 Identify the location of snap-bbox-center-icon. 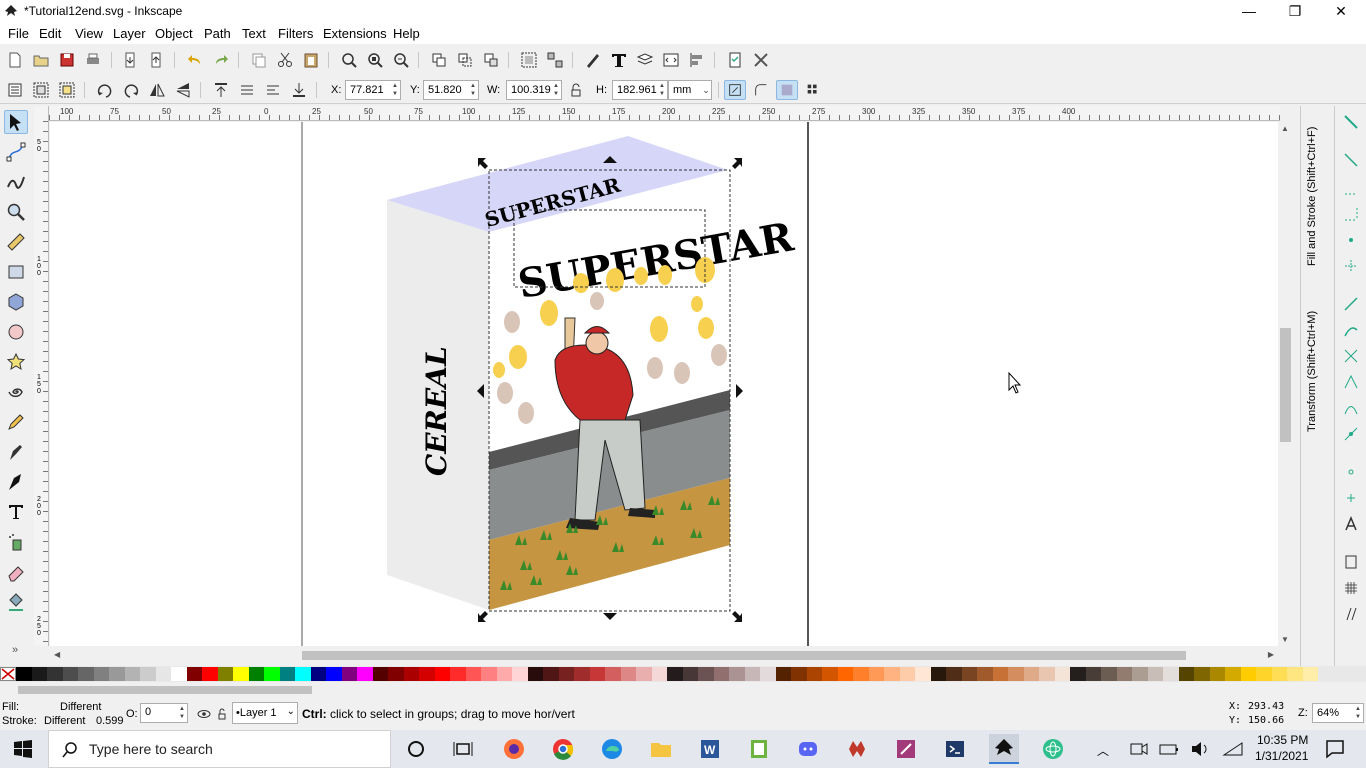
(1351, 266).